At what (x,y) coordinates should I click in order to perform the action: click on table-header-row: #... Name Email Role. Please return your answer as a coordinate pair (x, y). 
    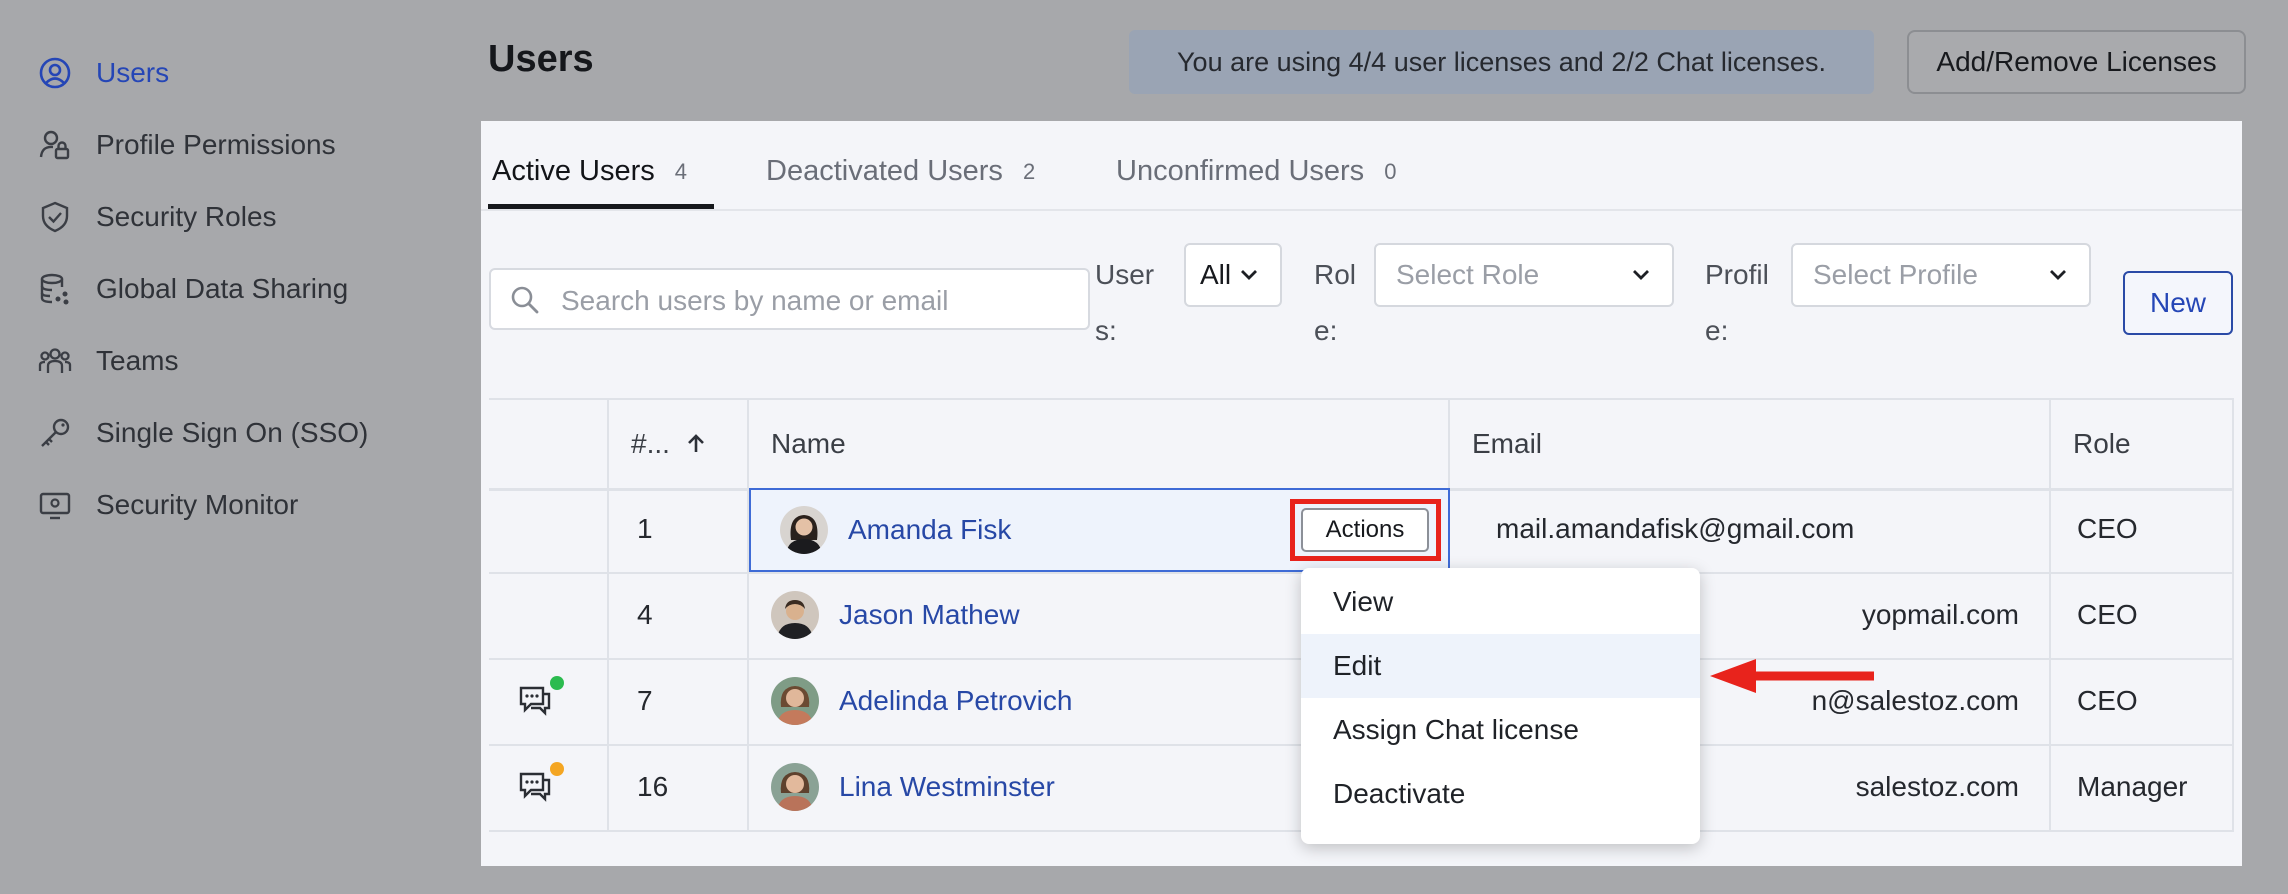
    Looking at the image, I should click on (1361, 444).